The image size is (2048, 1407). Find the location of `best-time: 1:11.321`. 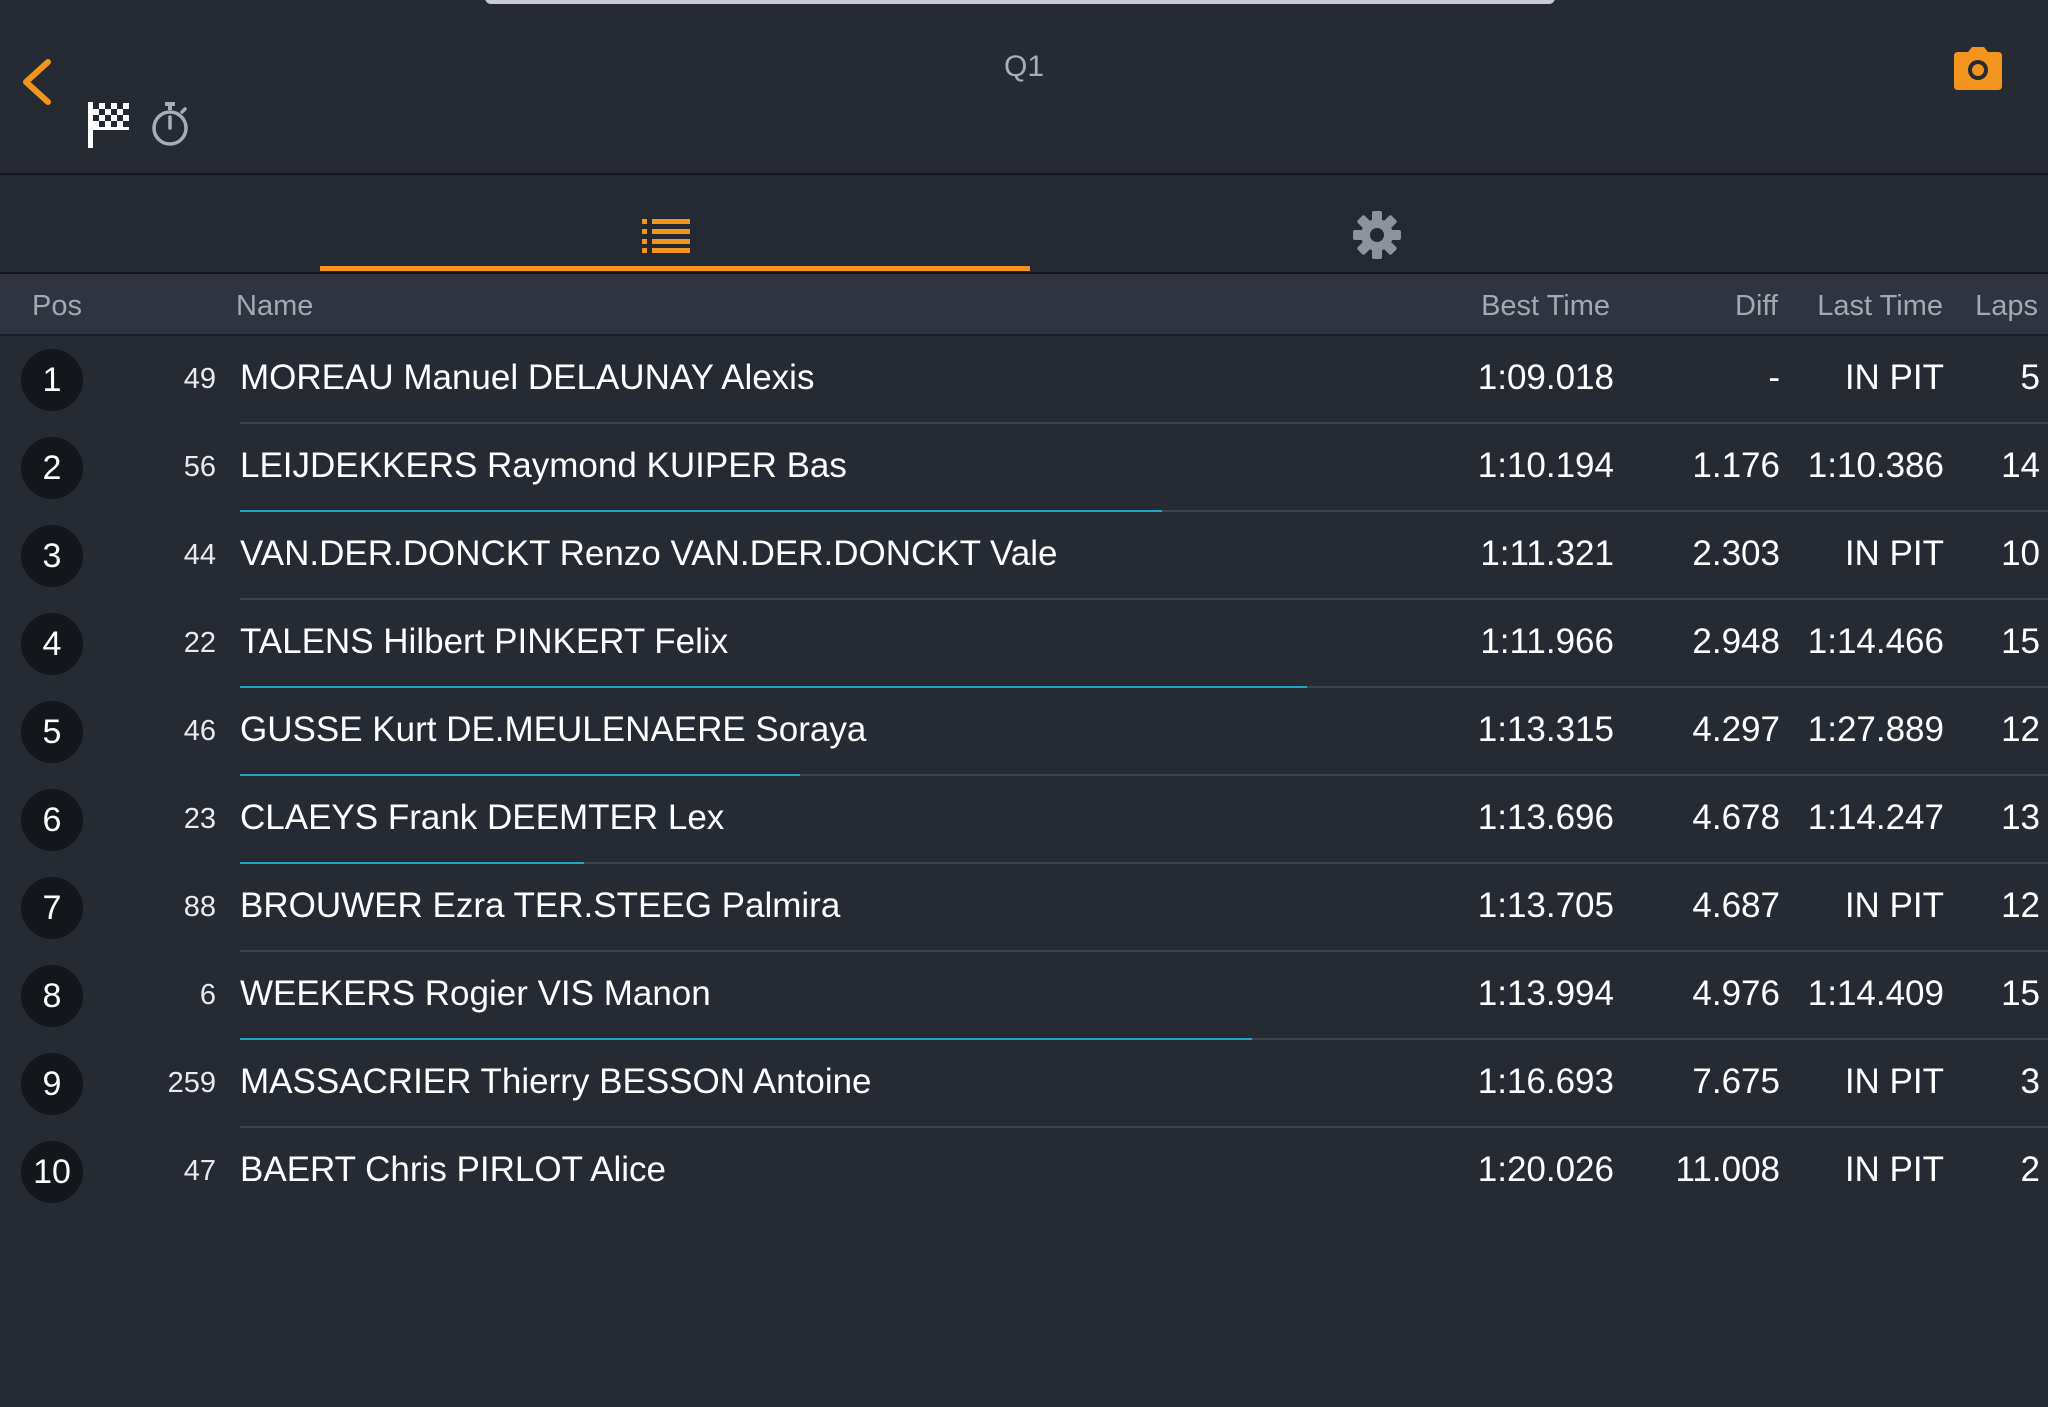

best-time: 1:11.321 is located at coordinates (1547, 553).